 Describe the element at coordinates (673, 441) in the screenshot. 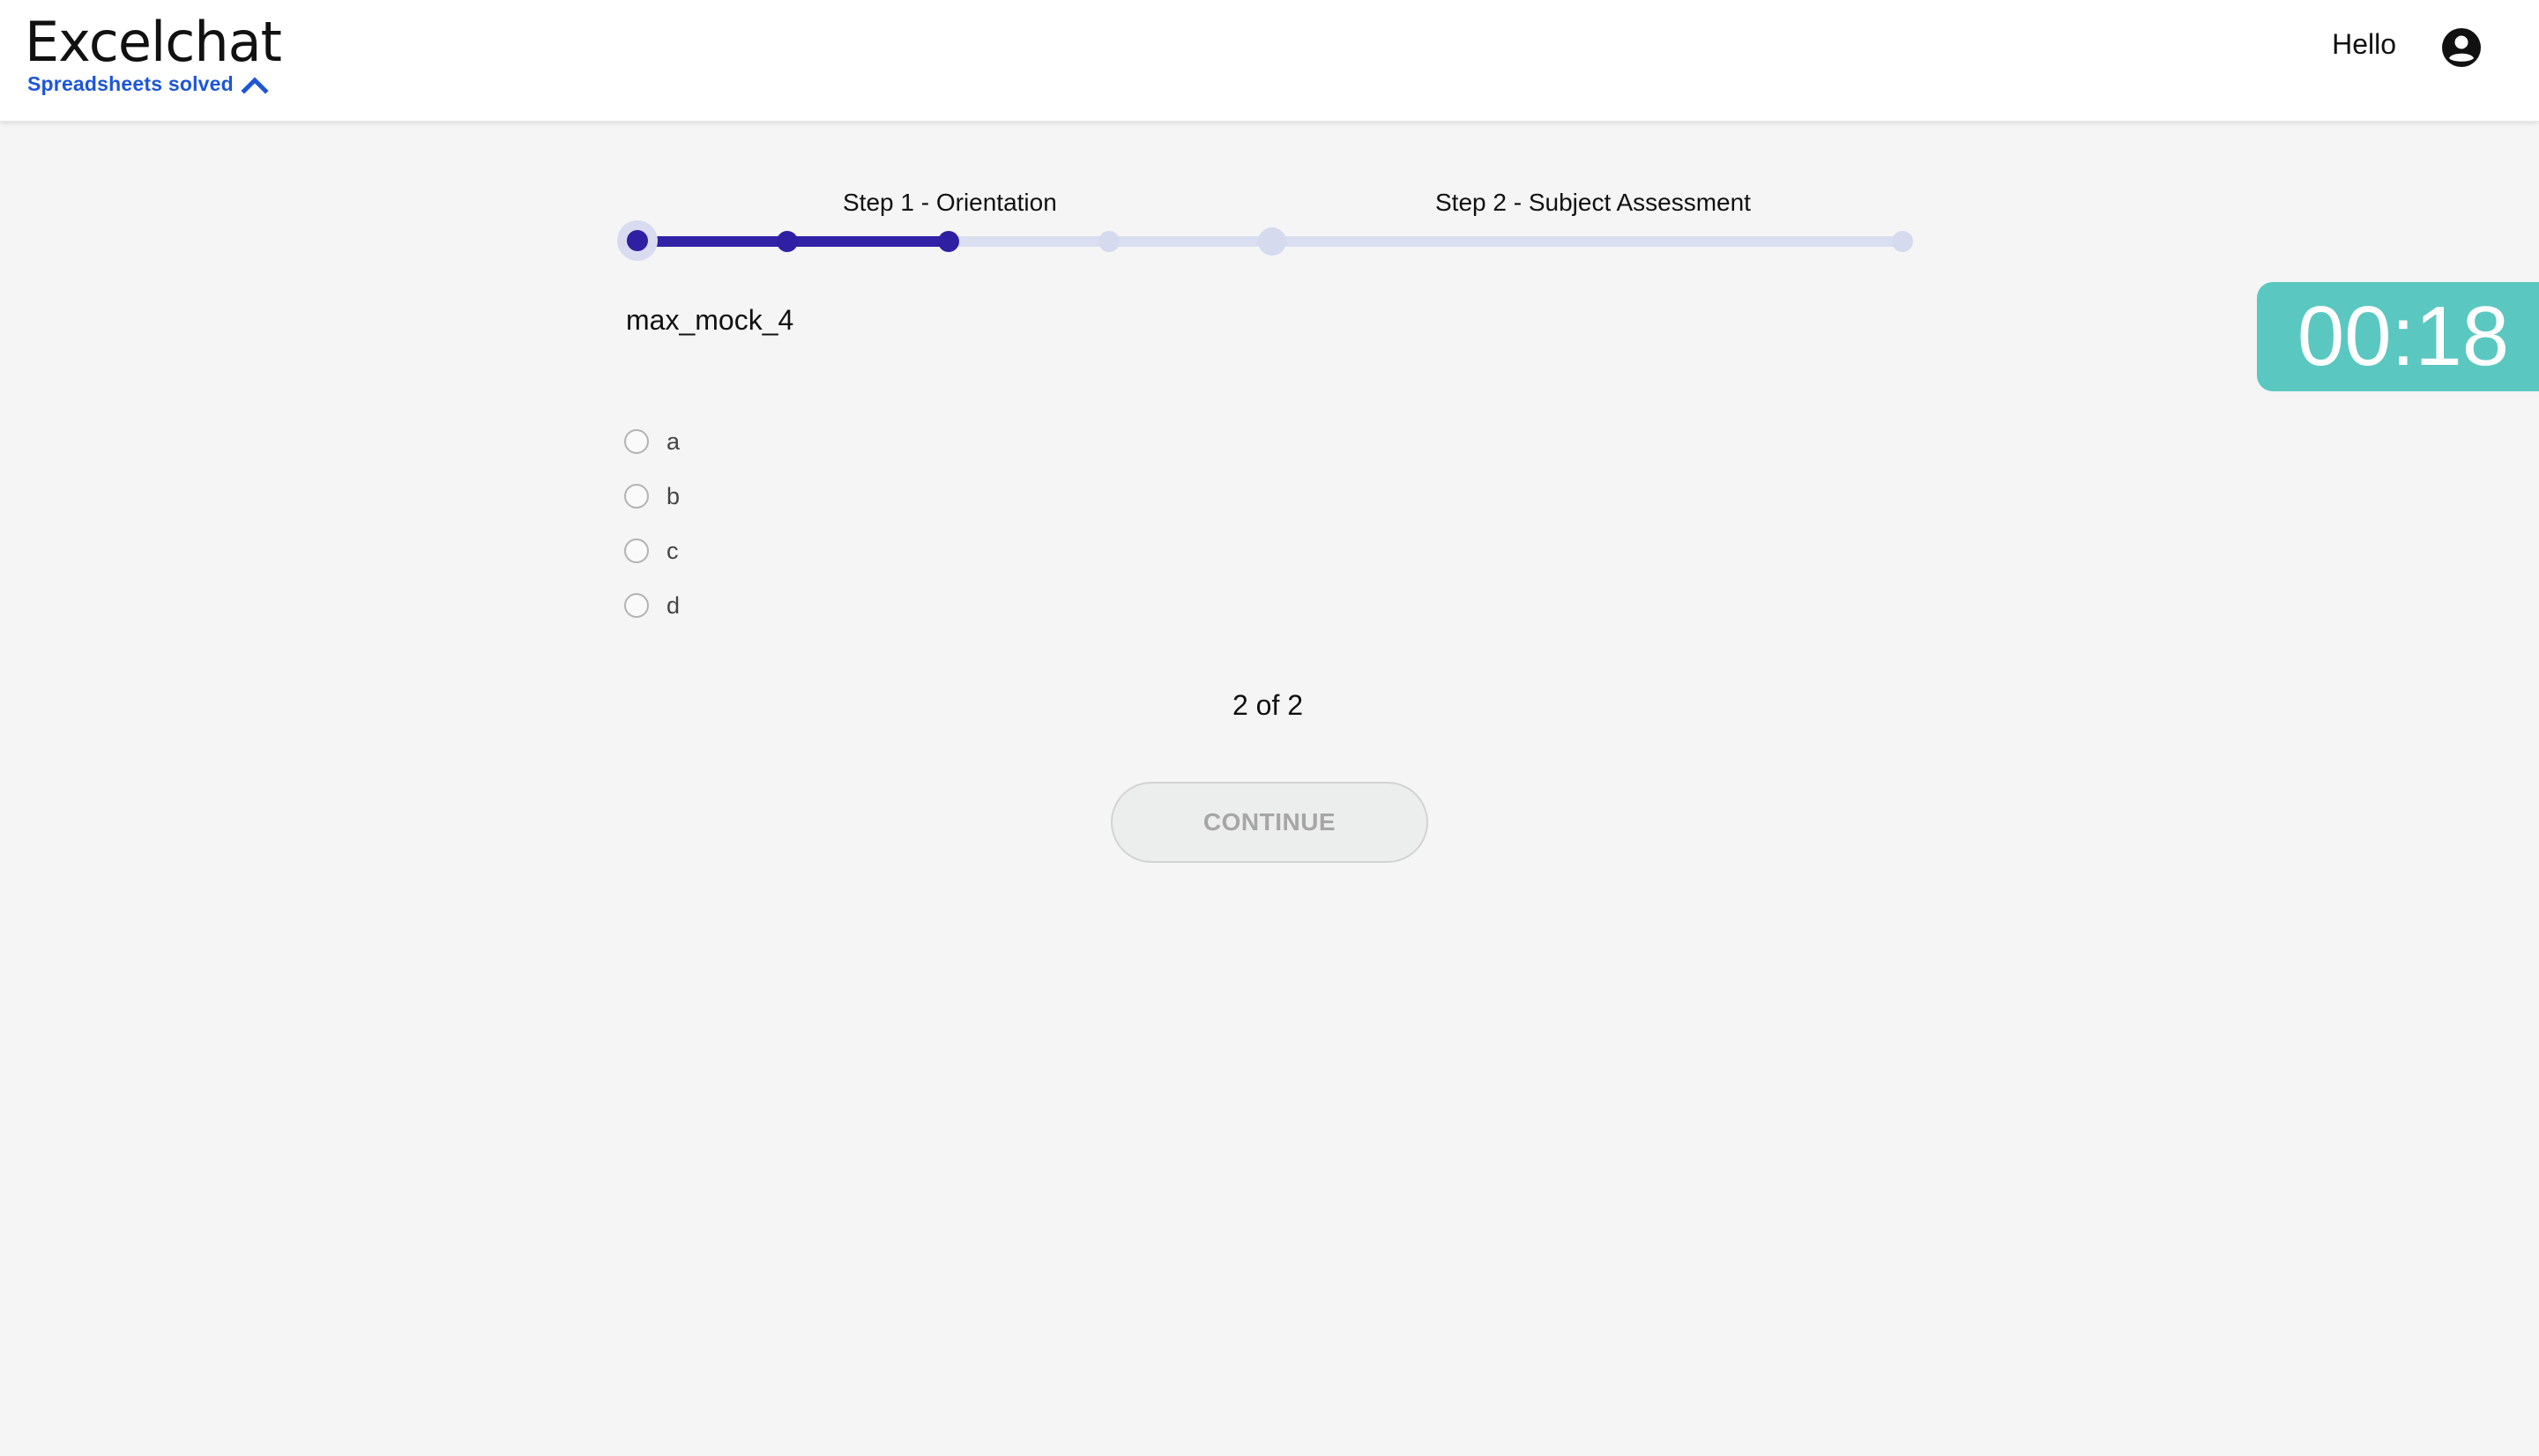

I see `answer-option-label: a` at that location.